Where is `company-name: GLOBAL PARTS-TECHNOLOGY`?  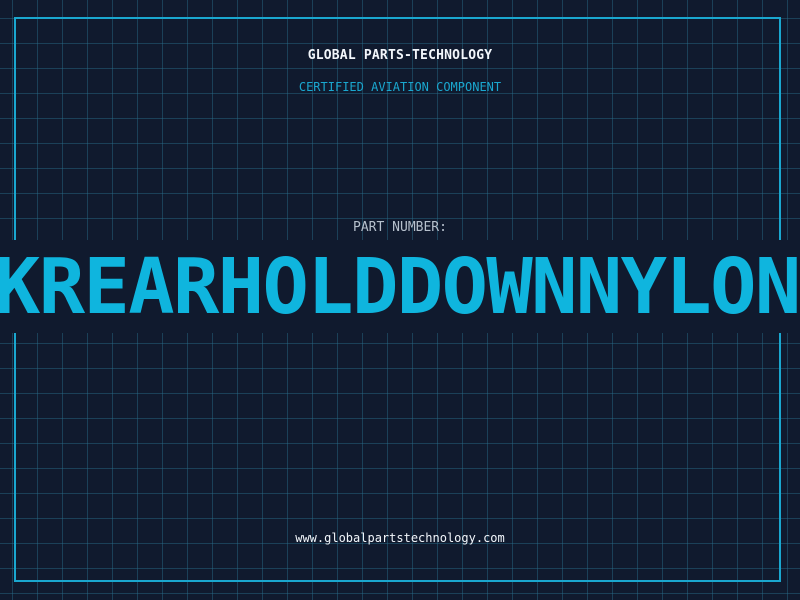 company-name: GLOBAL PARTS-TECHNOLOGY is located at coordinates (400, 55).